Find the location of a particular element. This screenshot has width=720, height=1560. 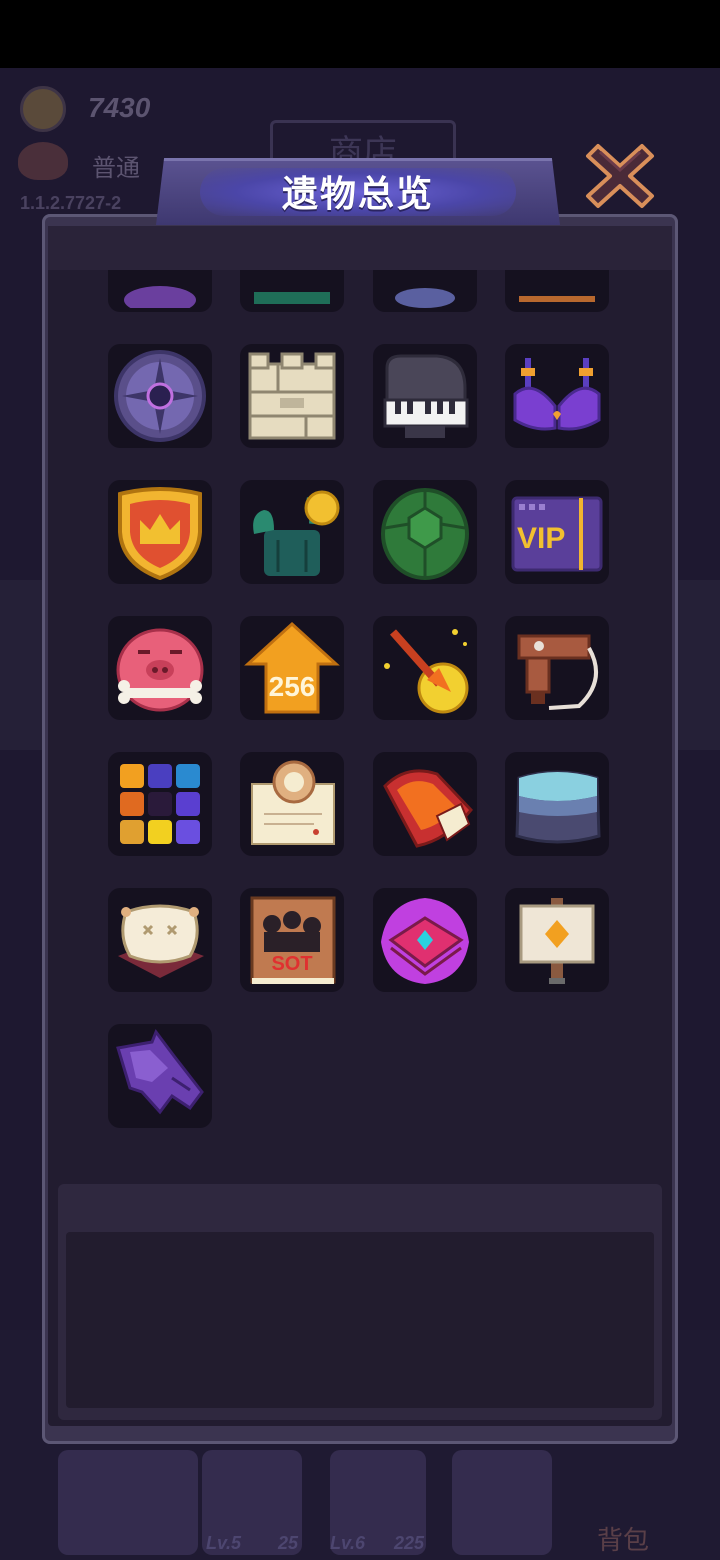

slot-count-label: 25 is located at coordinates (288, 1543).